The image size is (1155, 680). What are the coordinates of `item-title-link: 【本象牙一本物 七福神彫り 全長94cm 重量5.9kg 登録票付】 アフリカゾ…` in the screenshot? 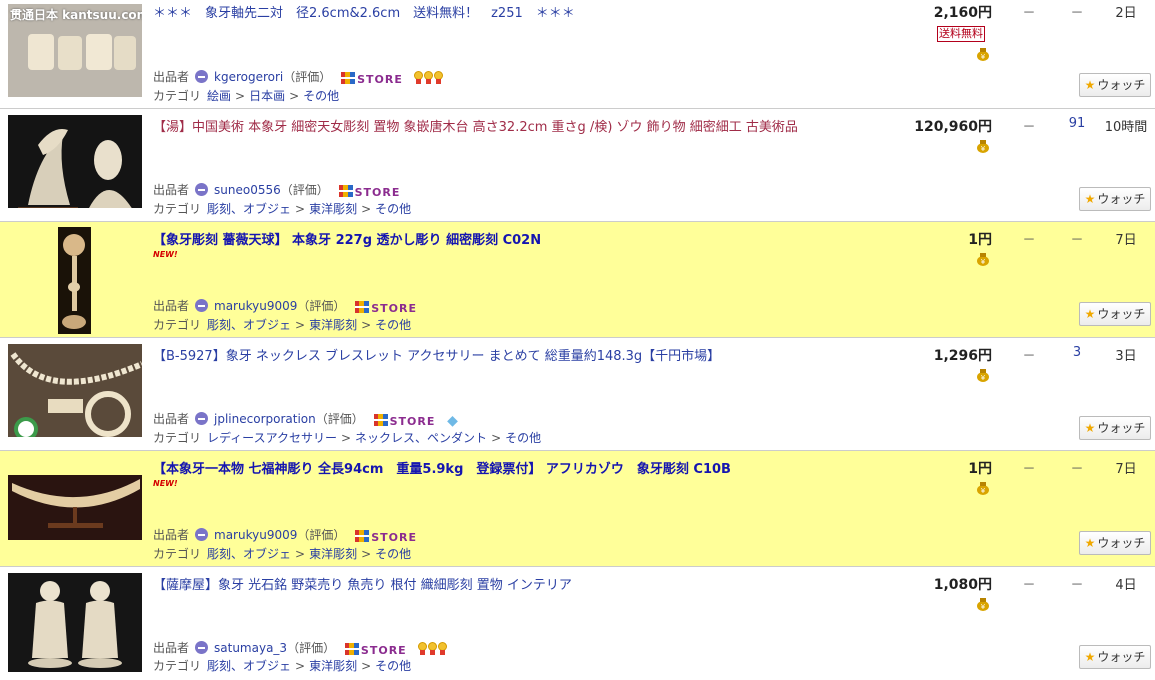 It's located at (523, 467).